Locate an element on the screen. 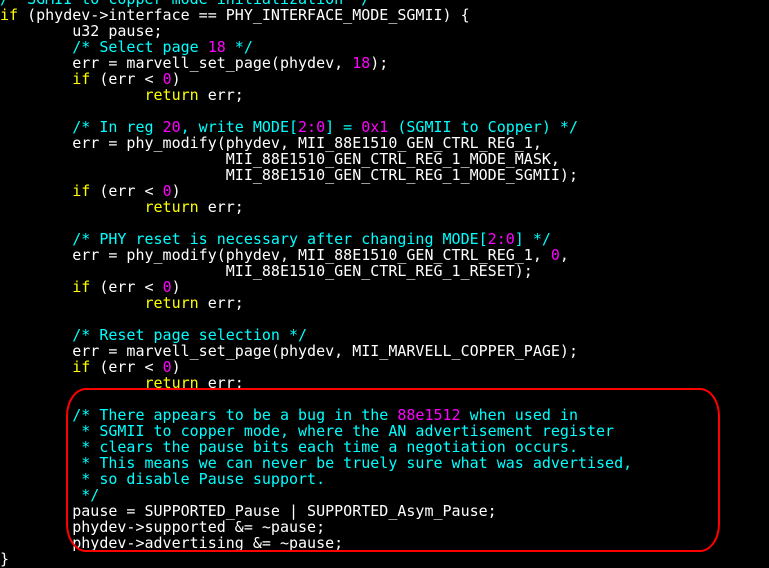 This screenshot has width=769, height=568. code-line: */ is located at coordinates (384, 495).